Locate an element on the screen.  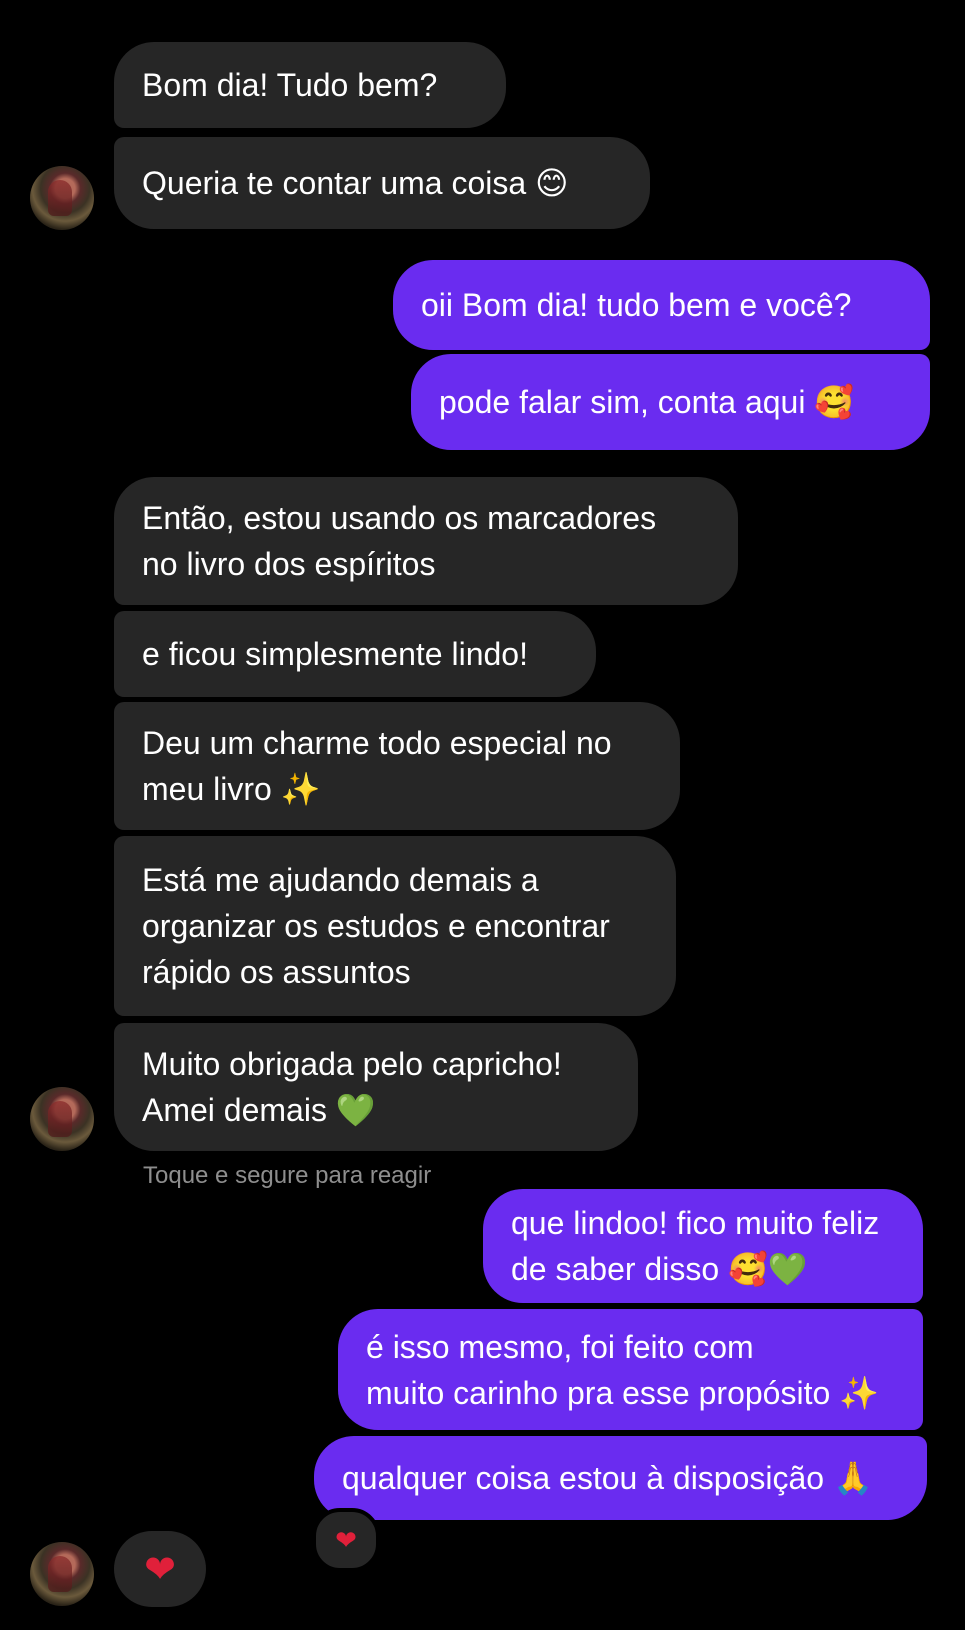
incoming-message: Bom dia! Tudo bem? is located at coordinates (310, 85).